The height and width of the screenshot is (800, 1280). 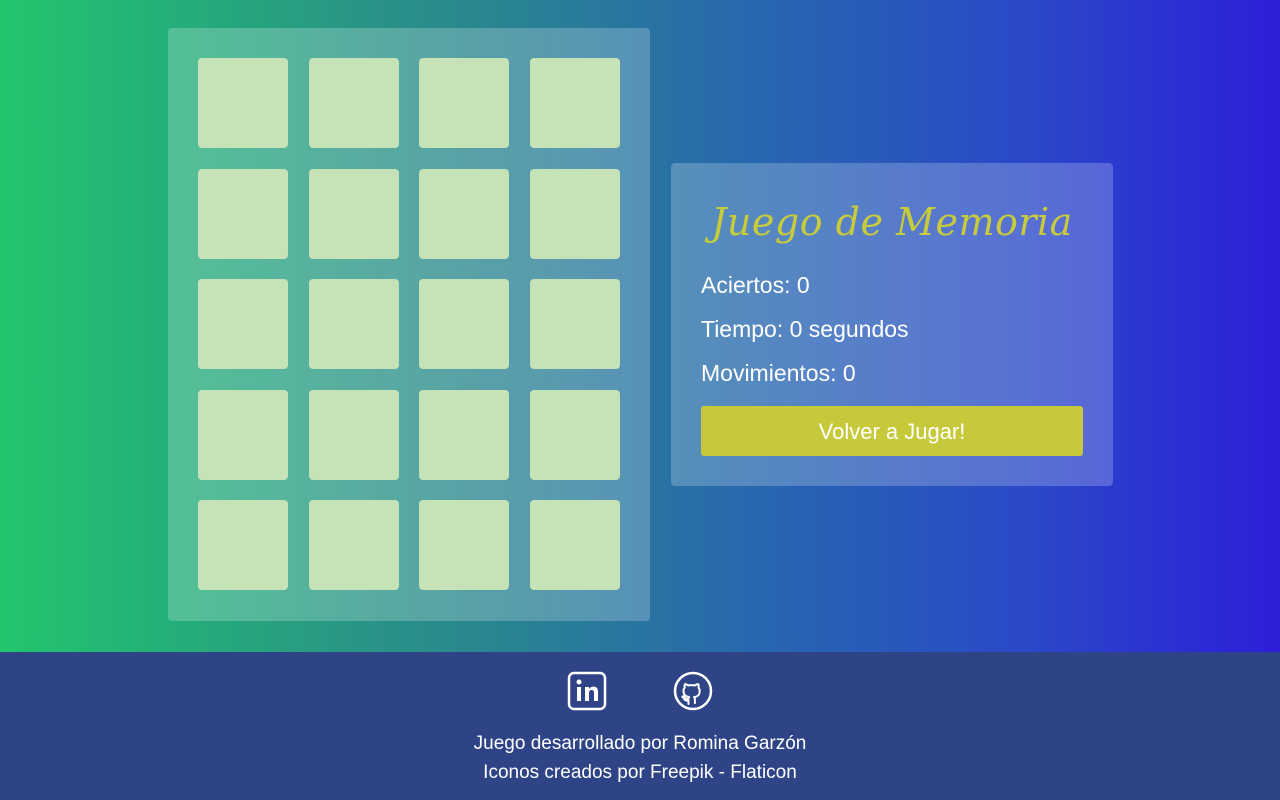 I want to click on replay-button: Volver a Jugar!, so click(x=892, y=431).